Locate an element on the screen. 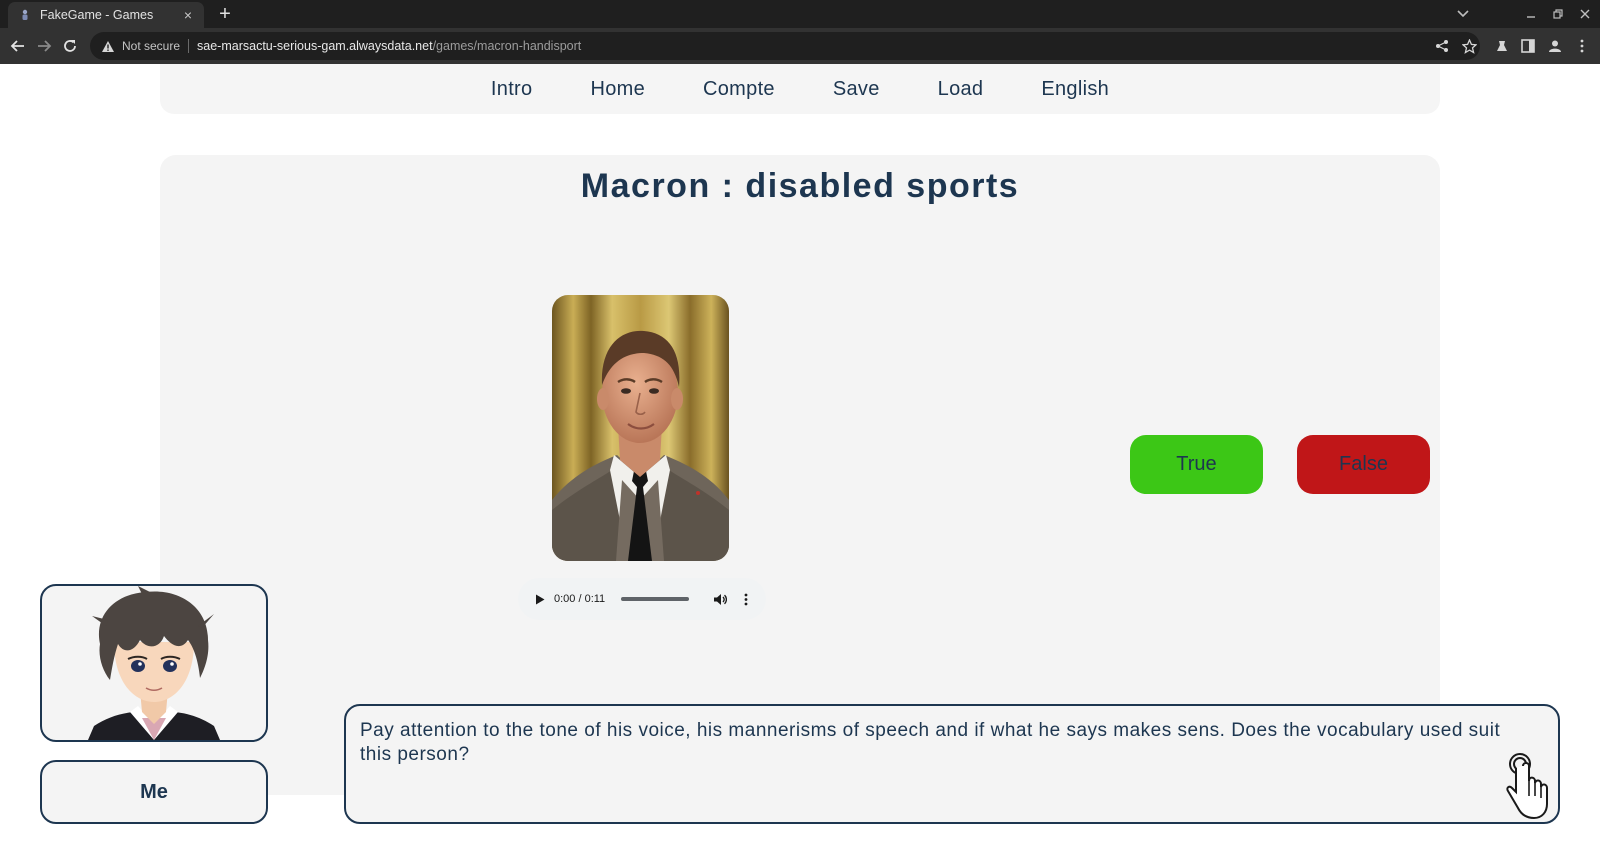  top-navigation: Intro Home Compte Save Load English is located at coordinates (800, 89).